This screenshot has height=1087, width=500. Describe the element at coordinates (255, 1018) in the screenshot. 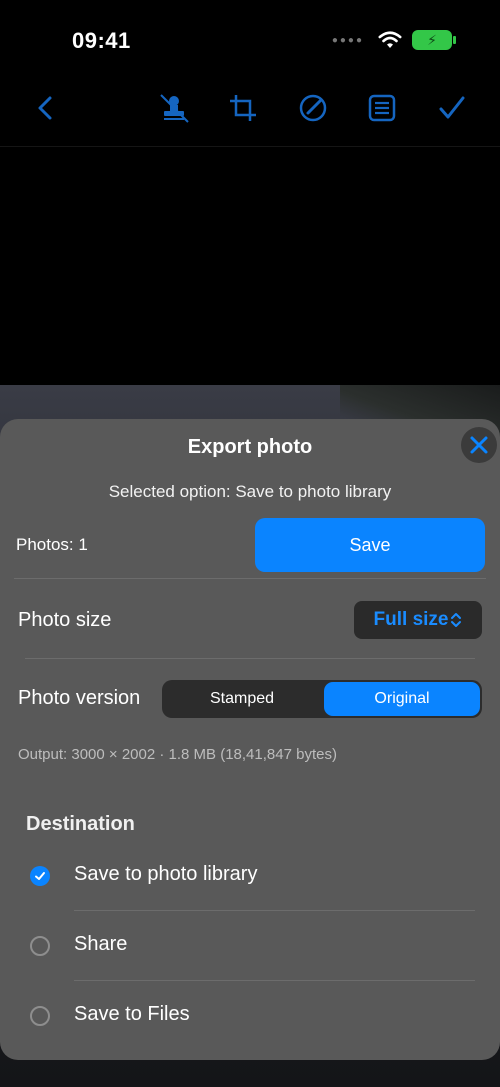

I see `destination-option-files: Save to Files` at that location.